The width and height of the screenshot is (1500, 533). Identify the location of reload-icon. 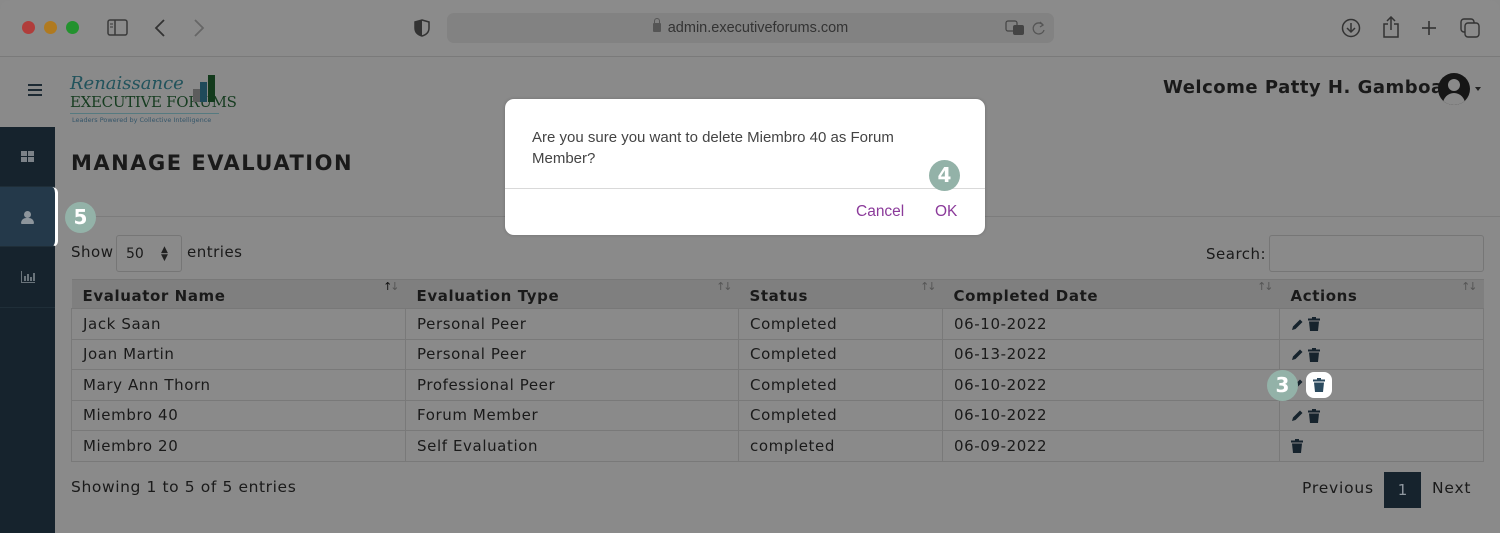
(1039, 28).